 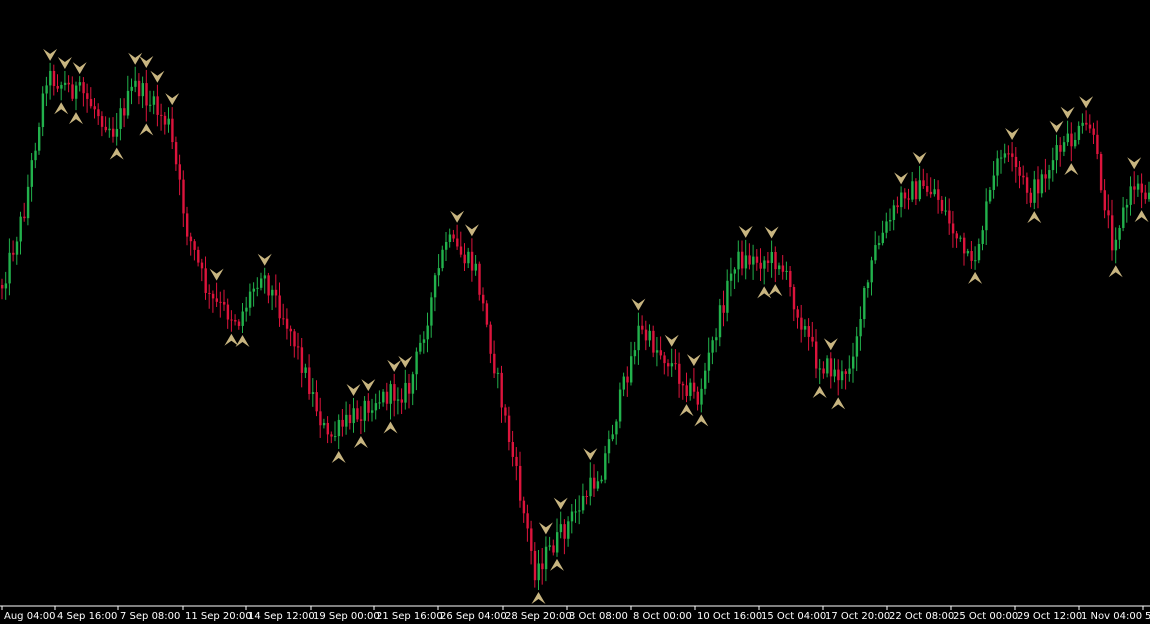 I want to click on x-tick-label: 14 Sep 12:00, so click(x=281, y=616).